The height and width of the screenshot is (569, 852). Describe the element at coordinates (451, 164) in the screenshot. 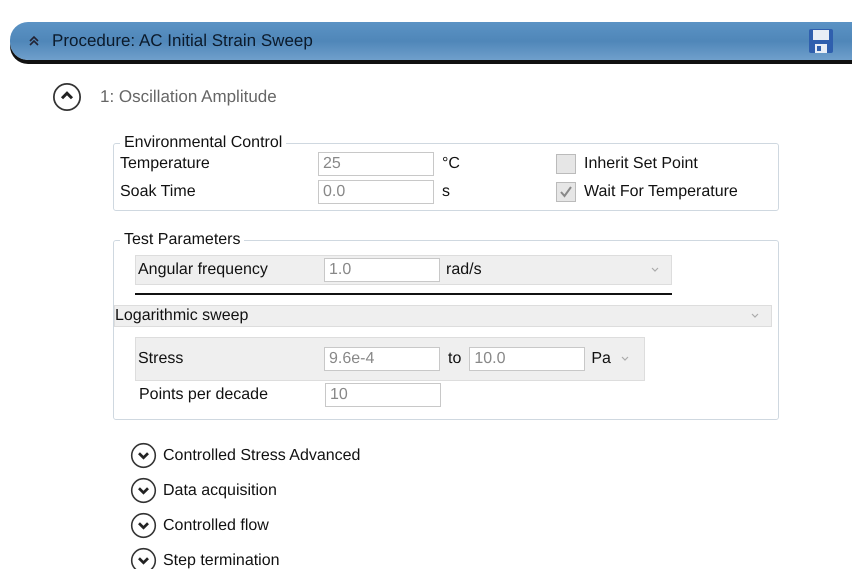

I see `unit-label: °C` at that location.